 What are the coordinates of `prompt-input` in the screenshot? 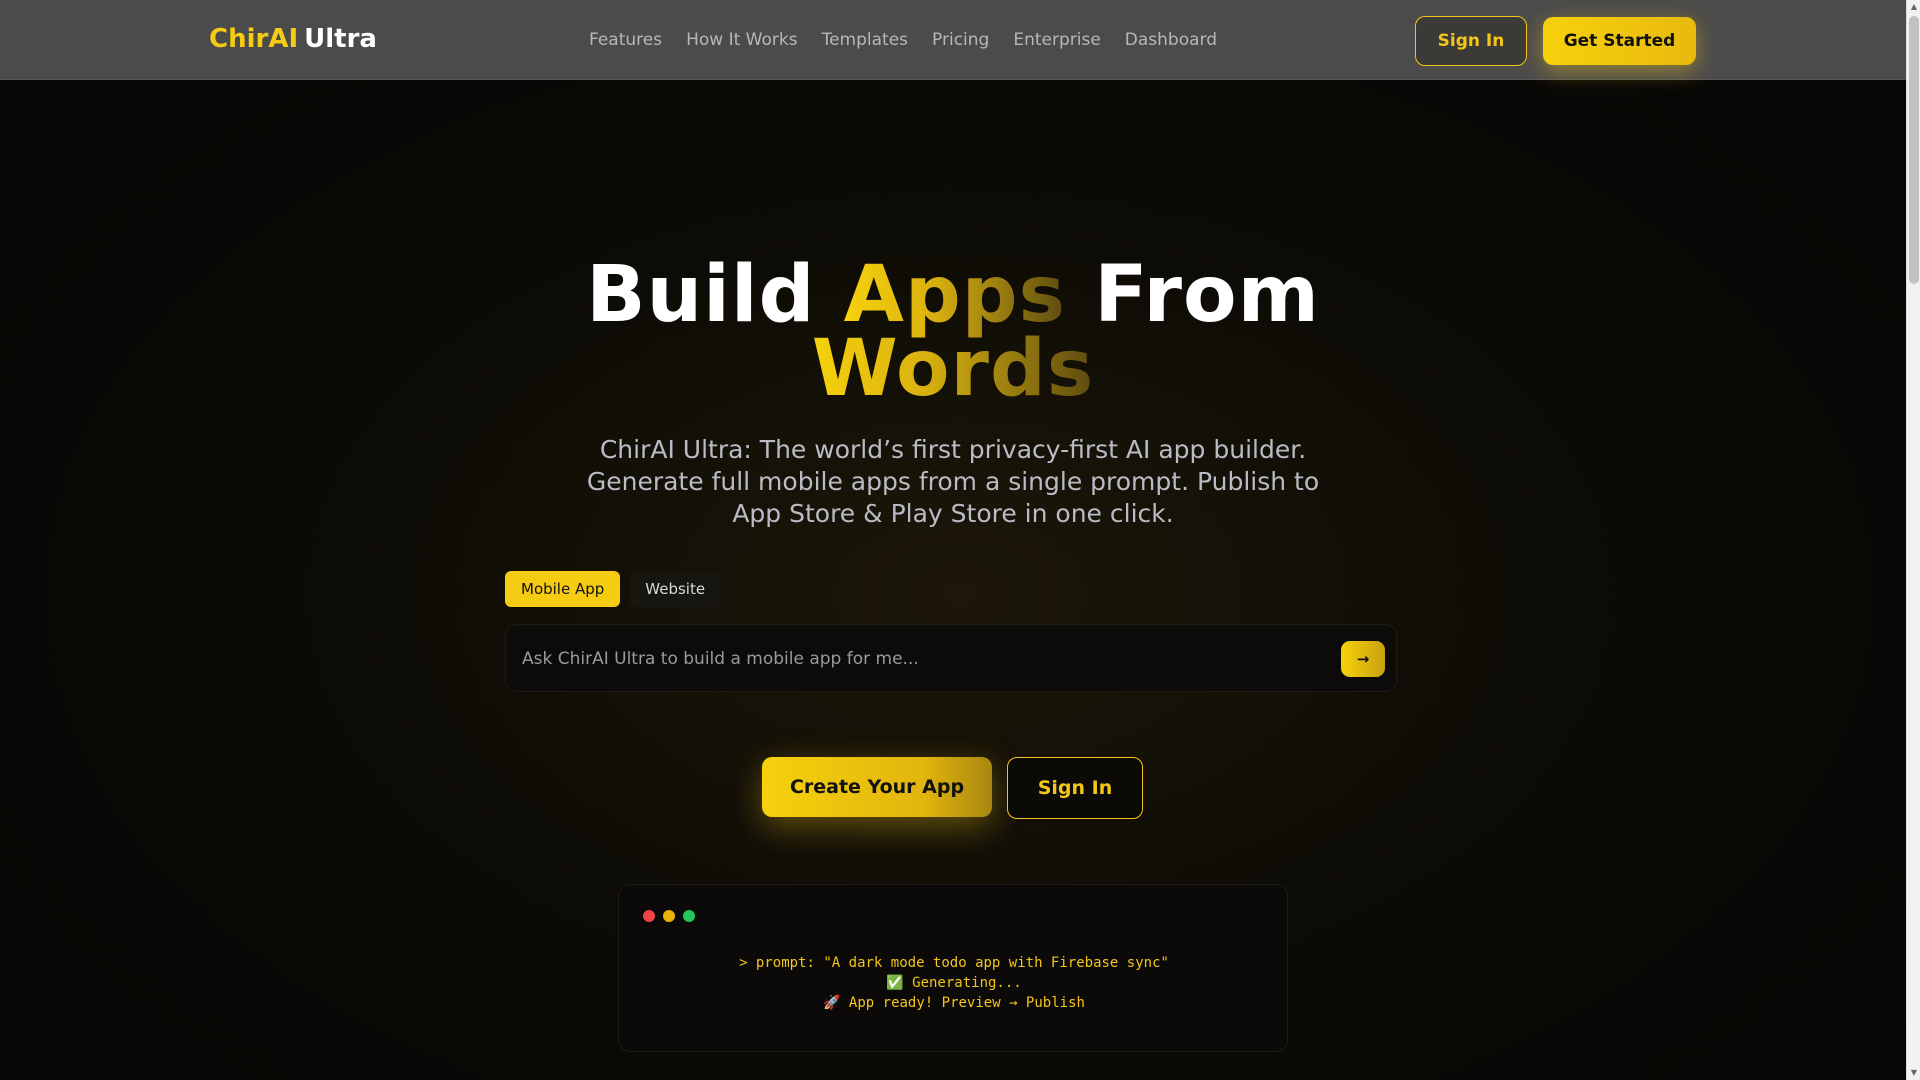 It's located at (922, 659).